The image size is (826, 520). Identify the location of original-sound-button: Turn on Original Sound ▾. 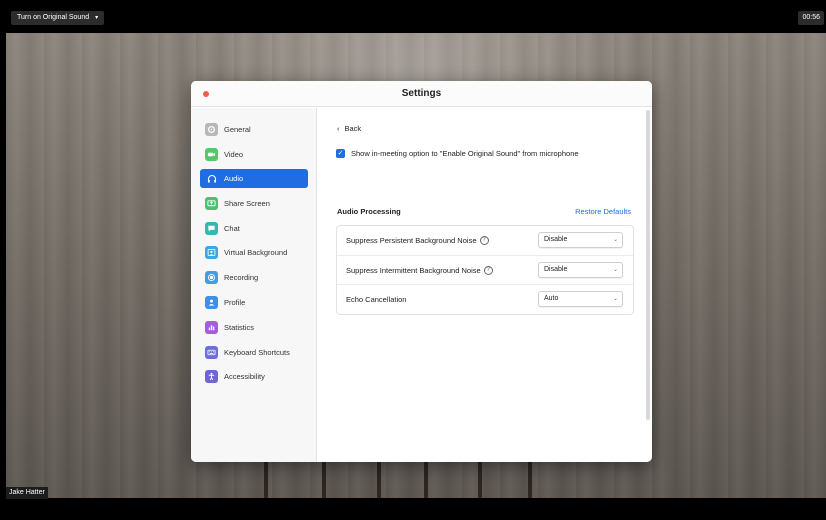
(58, 18).